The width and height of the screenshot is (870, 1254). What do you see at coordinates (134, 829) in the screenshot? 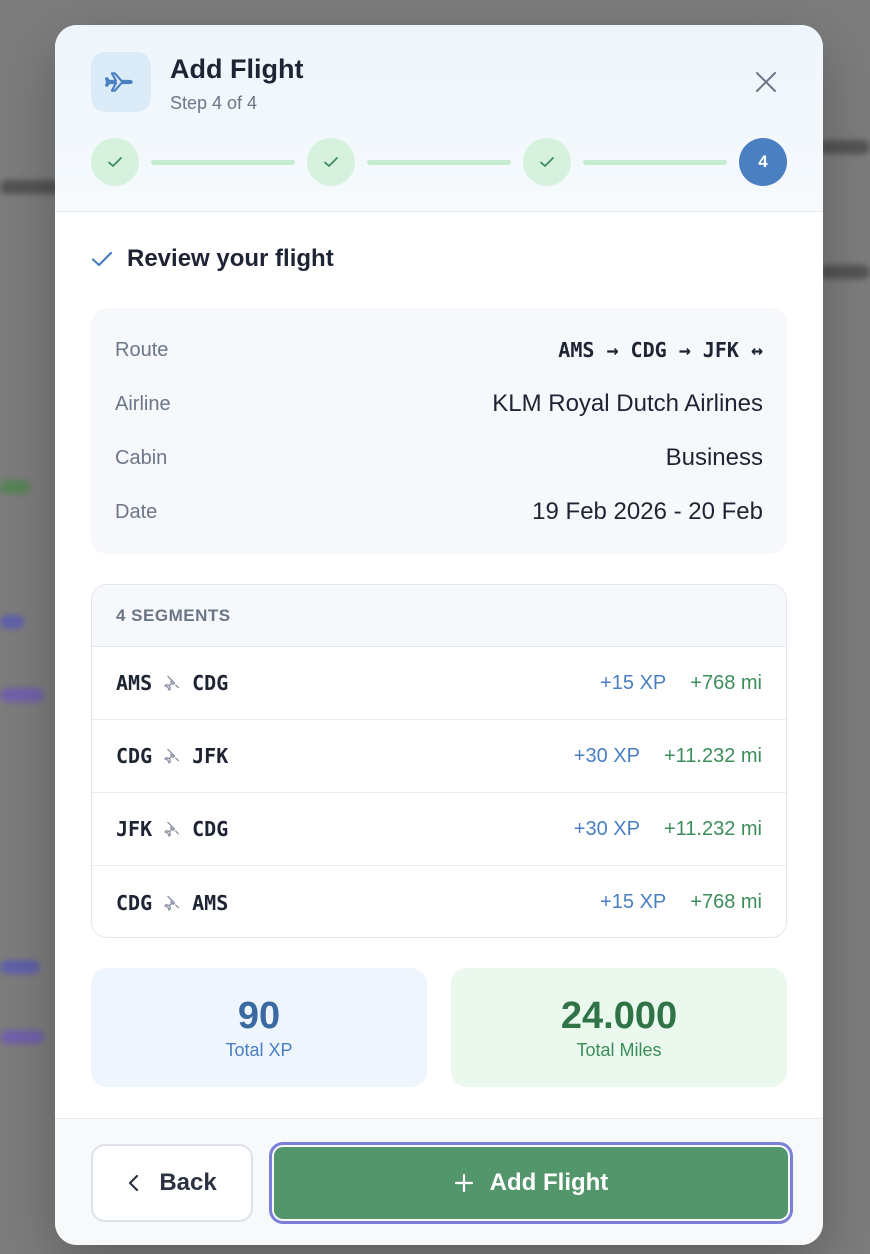
I see `segment-from: JFK` at bounding box center [134, 829].